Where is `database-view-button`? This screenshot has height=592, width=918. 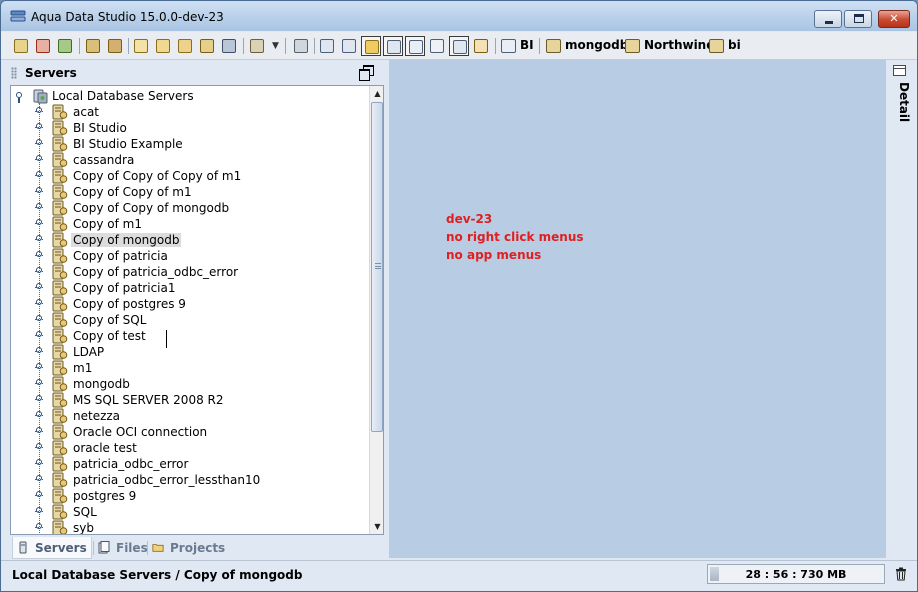 database-view-button is located at coordinates (371, 46).